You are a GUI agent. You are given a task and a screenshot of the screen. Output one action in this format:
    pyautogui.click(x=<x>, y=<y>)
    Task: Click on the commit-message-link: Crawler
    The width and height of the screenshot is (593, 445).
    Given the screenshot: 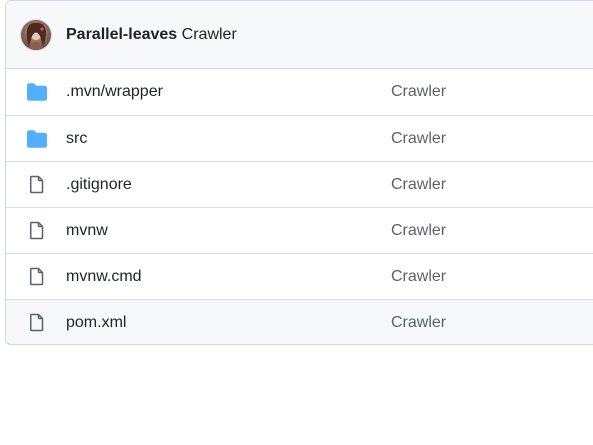 What is the action you would take?
    pyautogui.click(x=209, y=34)
    